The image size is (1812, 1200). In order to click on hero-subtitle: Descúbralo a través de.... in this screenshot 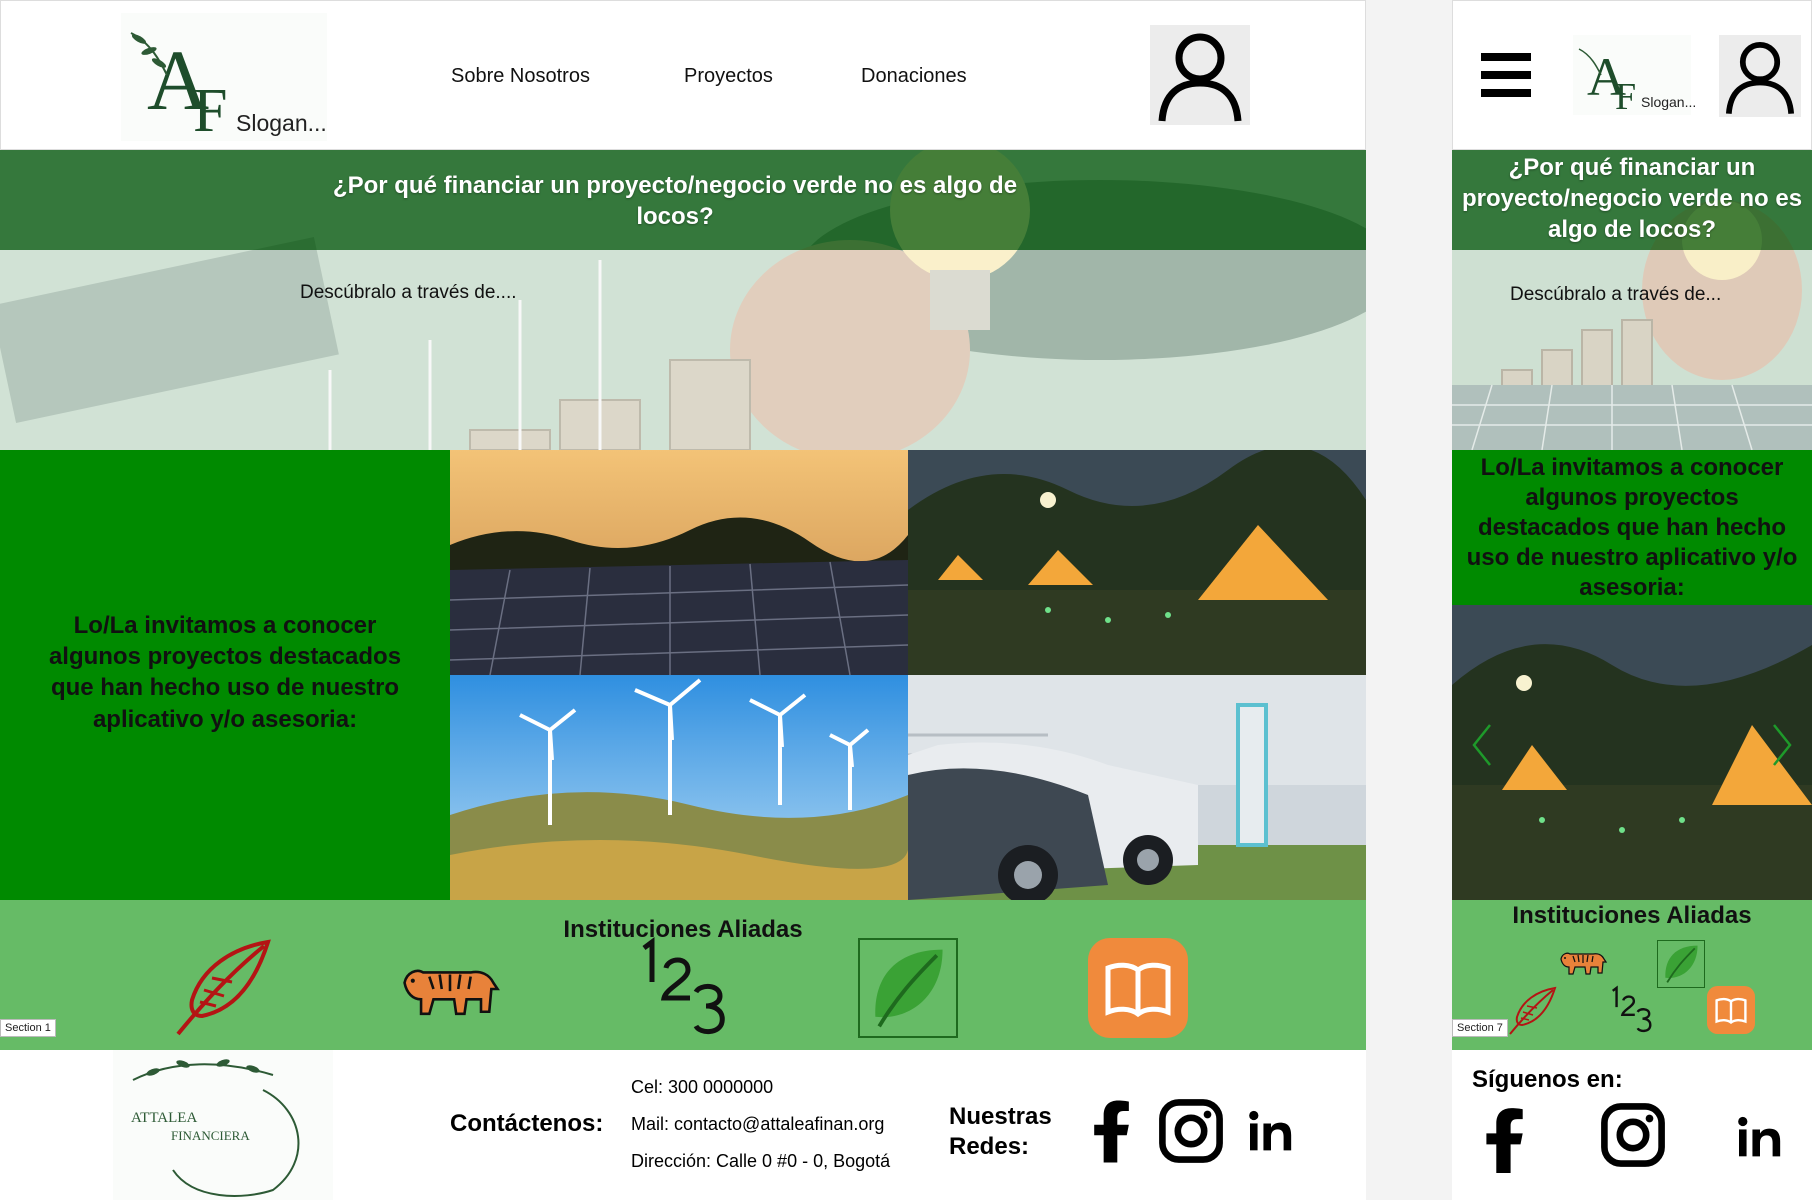, I will do `click(408, 292)`.